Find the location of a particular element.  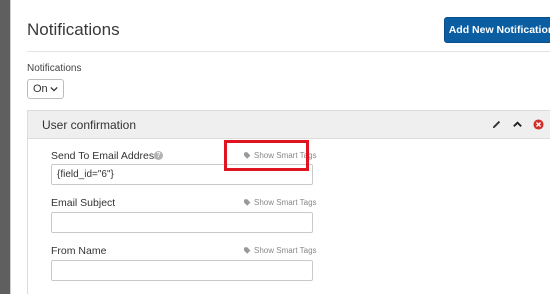

add-new-notification-button: Add New Notification is located at coordinates (497, 30).